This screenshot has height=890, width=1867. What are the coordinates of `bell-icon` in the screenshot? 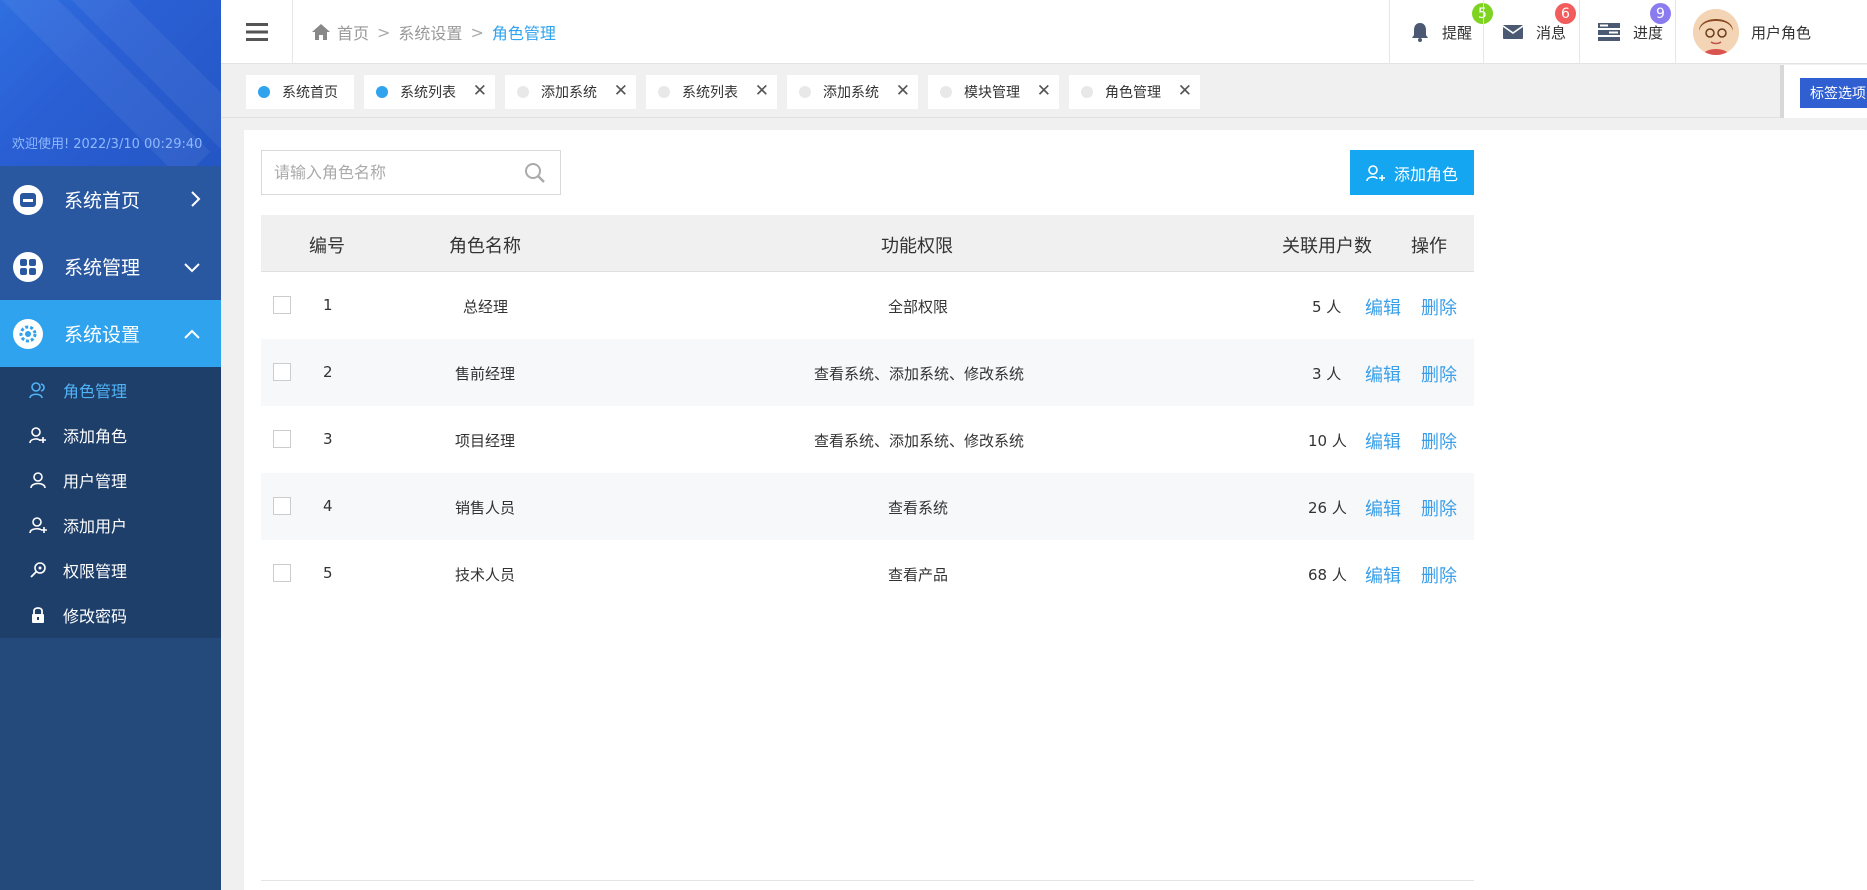 It's located at (1420, 32).